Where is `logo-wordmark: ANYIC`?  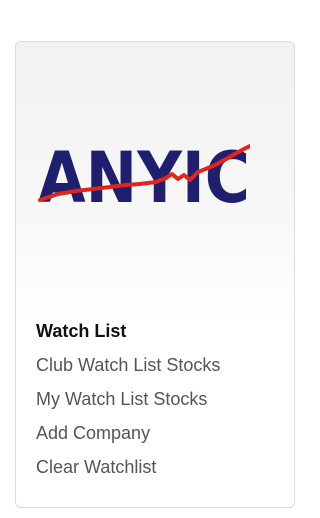
logo-wordmark: ANYIC is located at coordinates (144, 175).